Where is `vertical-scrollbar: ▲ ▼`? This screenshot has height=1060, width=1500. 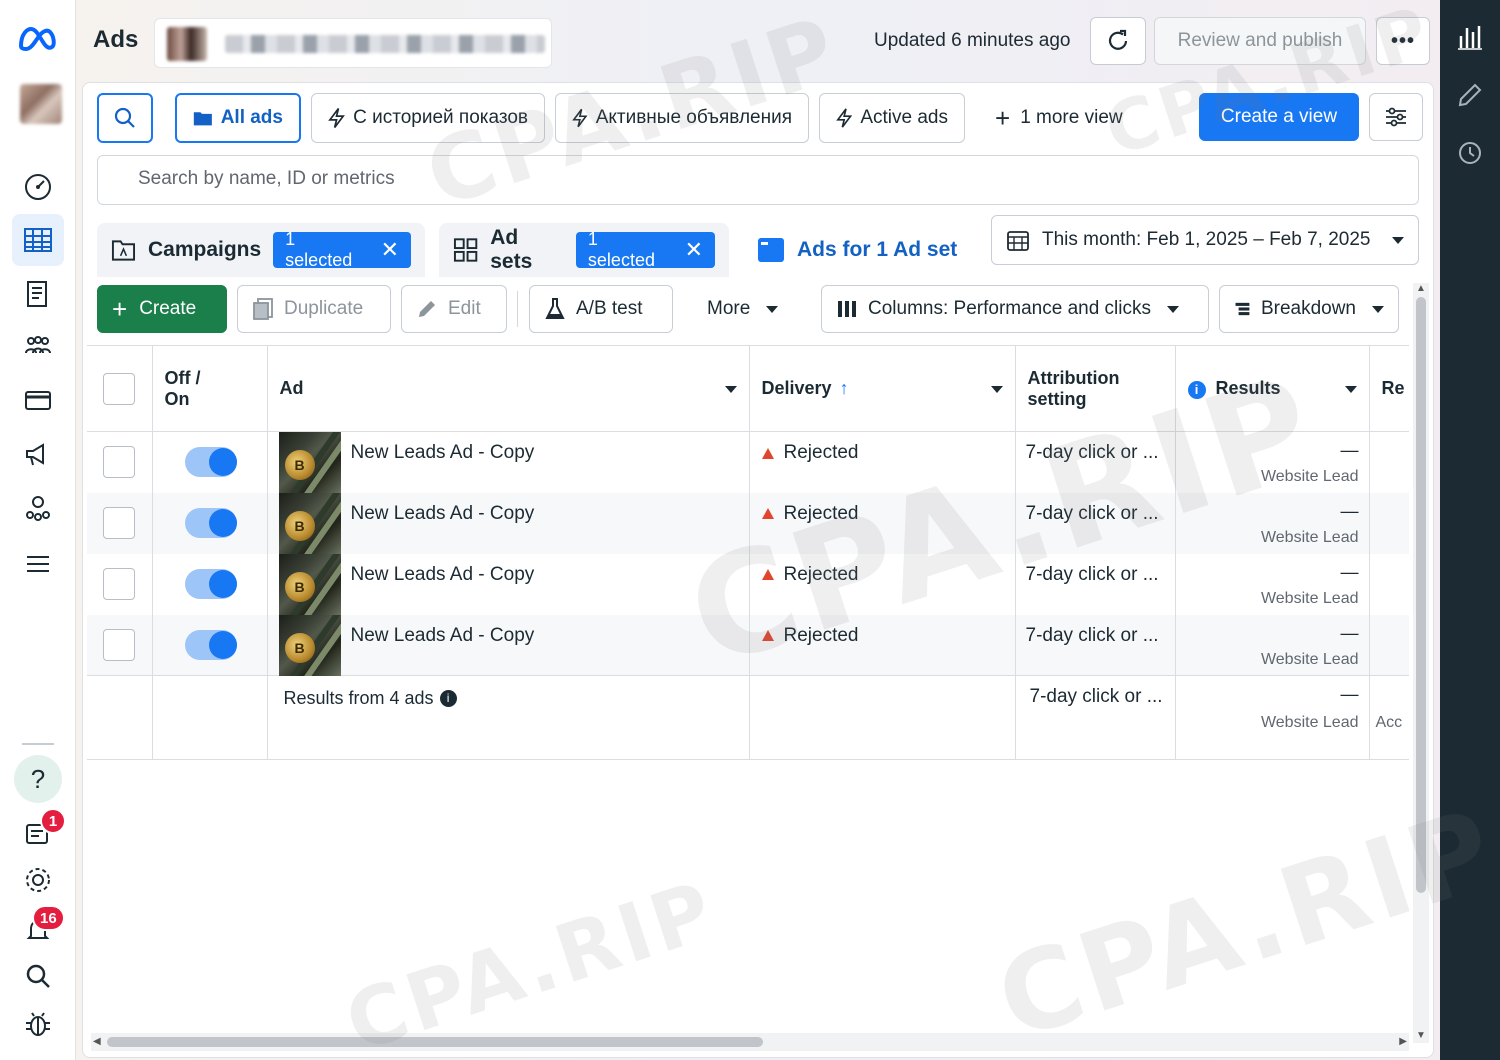 vertical-scrollbar: ▲ ▼ is located at coordinates (1421, 663).